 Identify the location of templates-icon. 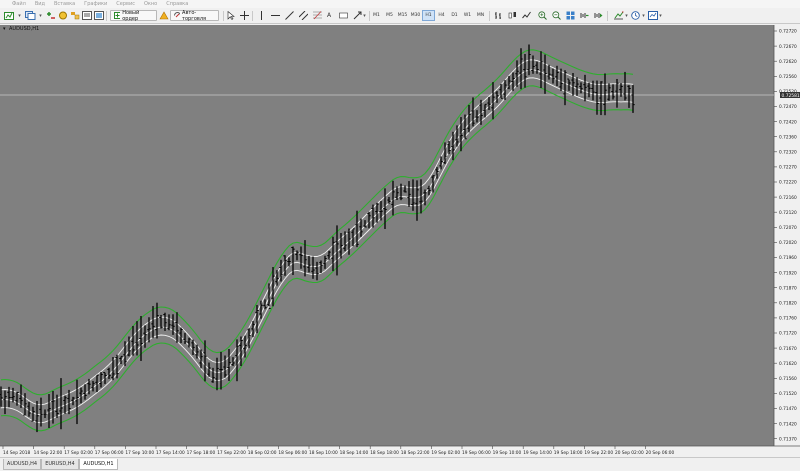
(652, 15).